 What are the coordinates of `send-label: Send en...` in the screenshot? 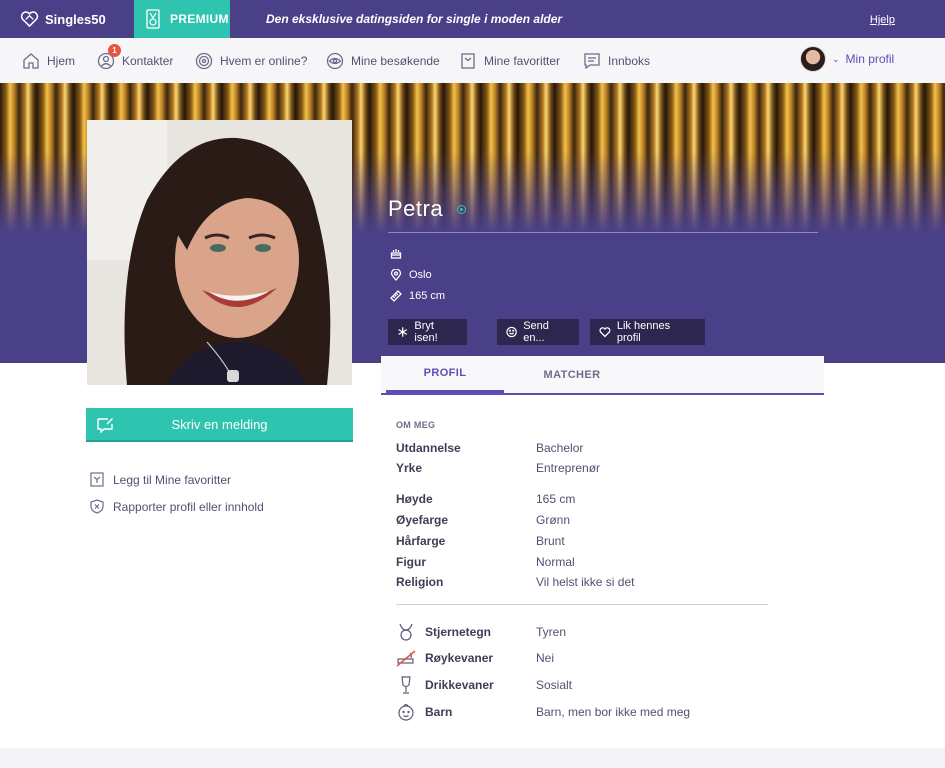 It's located at (536, 332).